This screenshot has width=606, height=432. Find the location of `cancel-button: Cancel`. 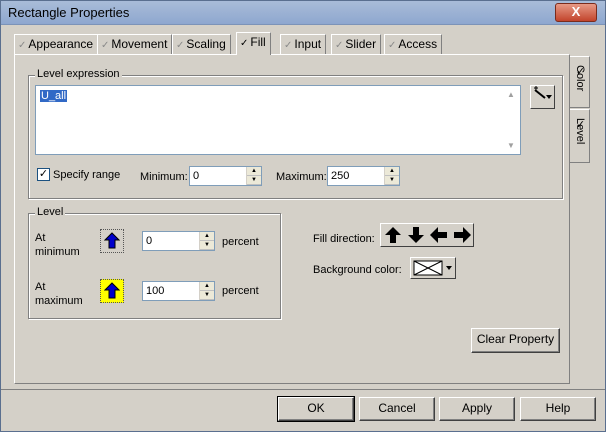

cancel-button: Cancel is located at coordinates (397, 409).